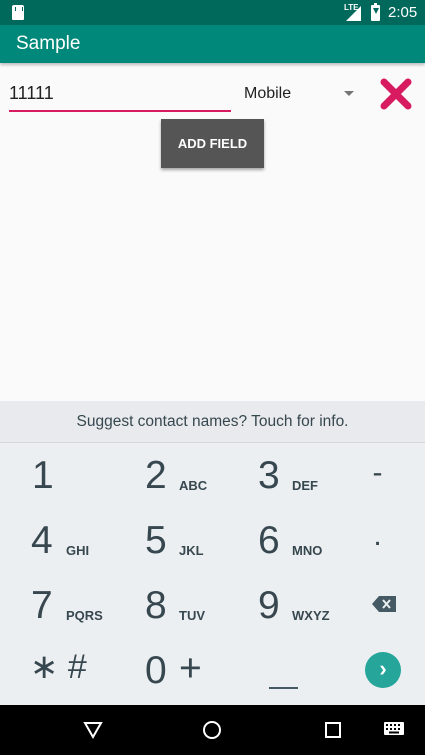  I want to click on backspace-key, so click(384, 606).